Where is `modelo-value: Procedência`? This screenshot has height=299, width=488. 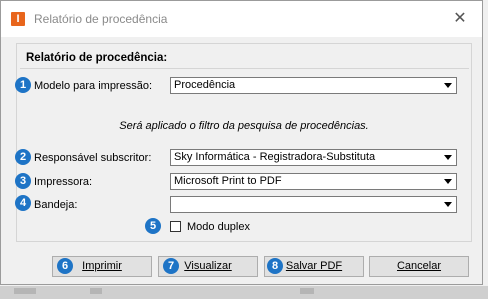 modelo-value: Procedência is located at coordinates (205, 85).